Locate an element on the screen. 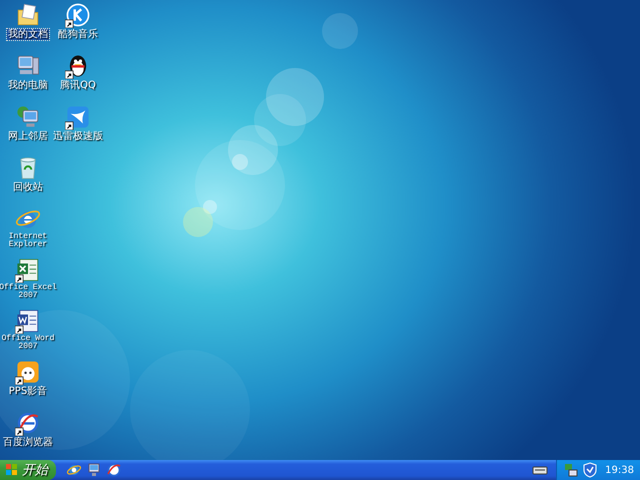 This screenshot has height=480, width=640. icon-label: 回收站 is located at coordinates (28, 187).